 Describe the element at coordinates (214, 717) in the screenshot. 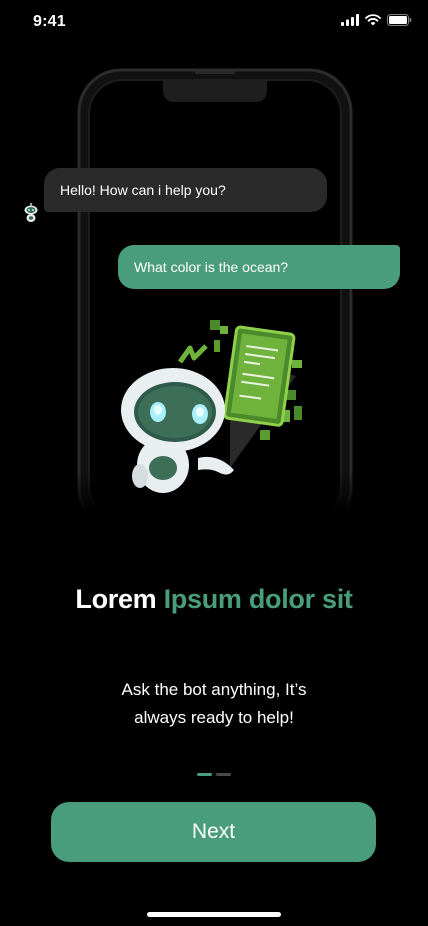

I see `subtitle-line2: always ready to help!` at that location.